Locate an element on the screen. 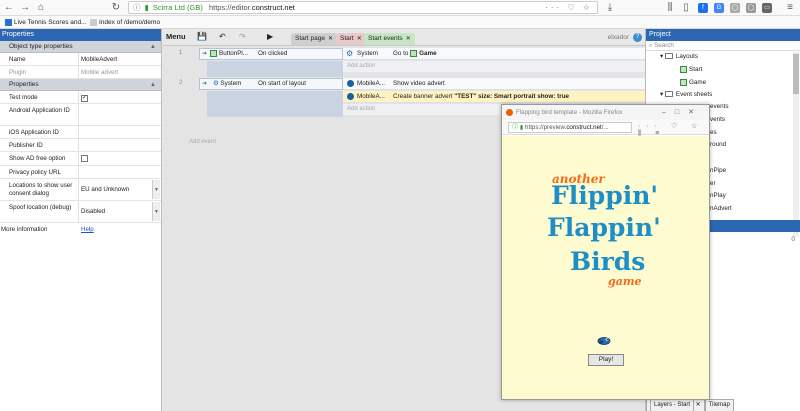 Image resolution: width=800 pixels, height=411 pixels. tab-start-events: Start events ✕ is located at coordinates (389, 39).